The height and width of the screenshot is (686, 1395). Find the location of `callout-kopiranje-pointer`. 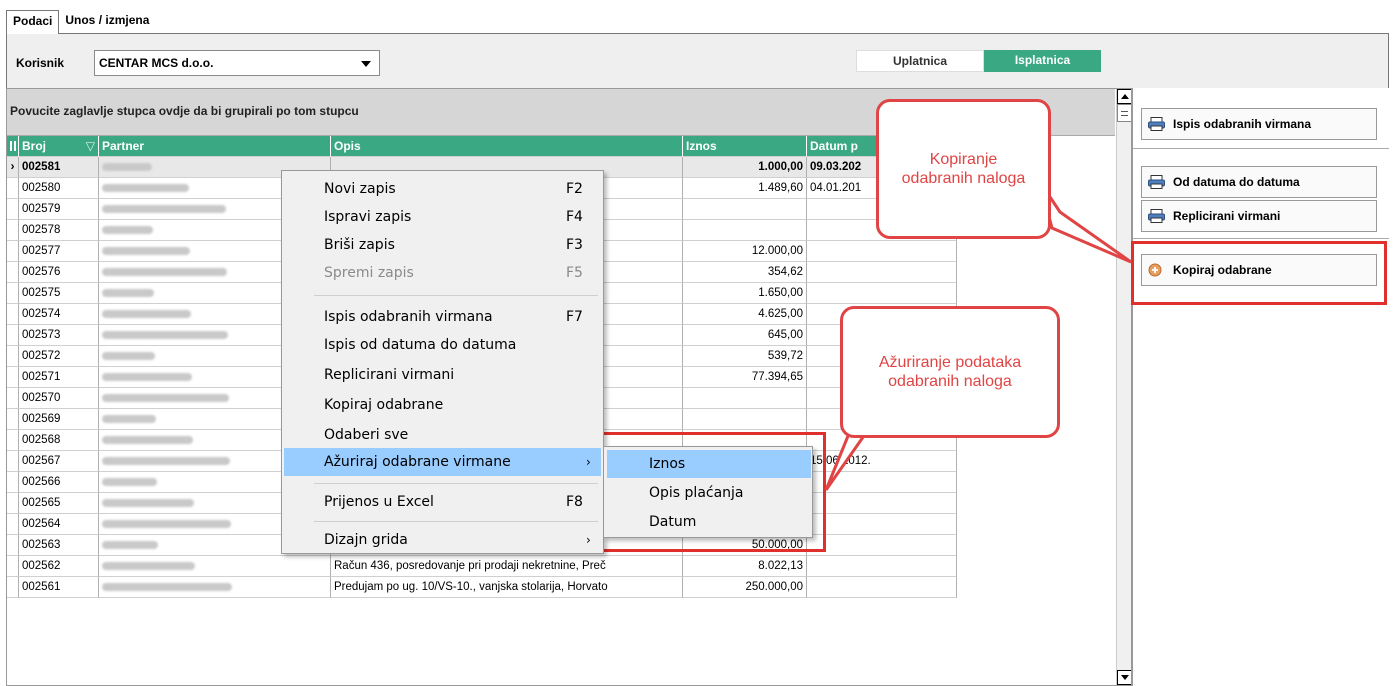

callout-kopiranje-pointer is located at coordinates (1085, 222).